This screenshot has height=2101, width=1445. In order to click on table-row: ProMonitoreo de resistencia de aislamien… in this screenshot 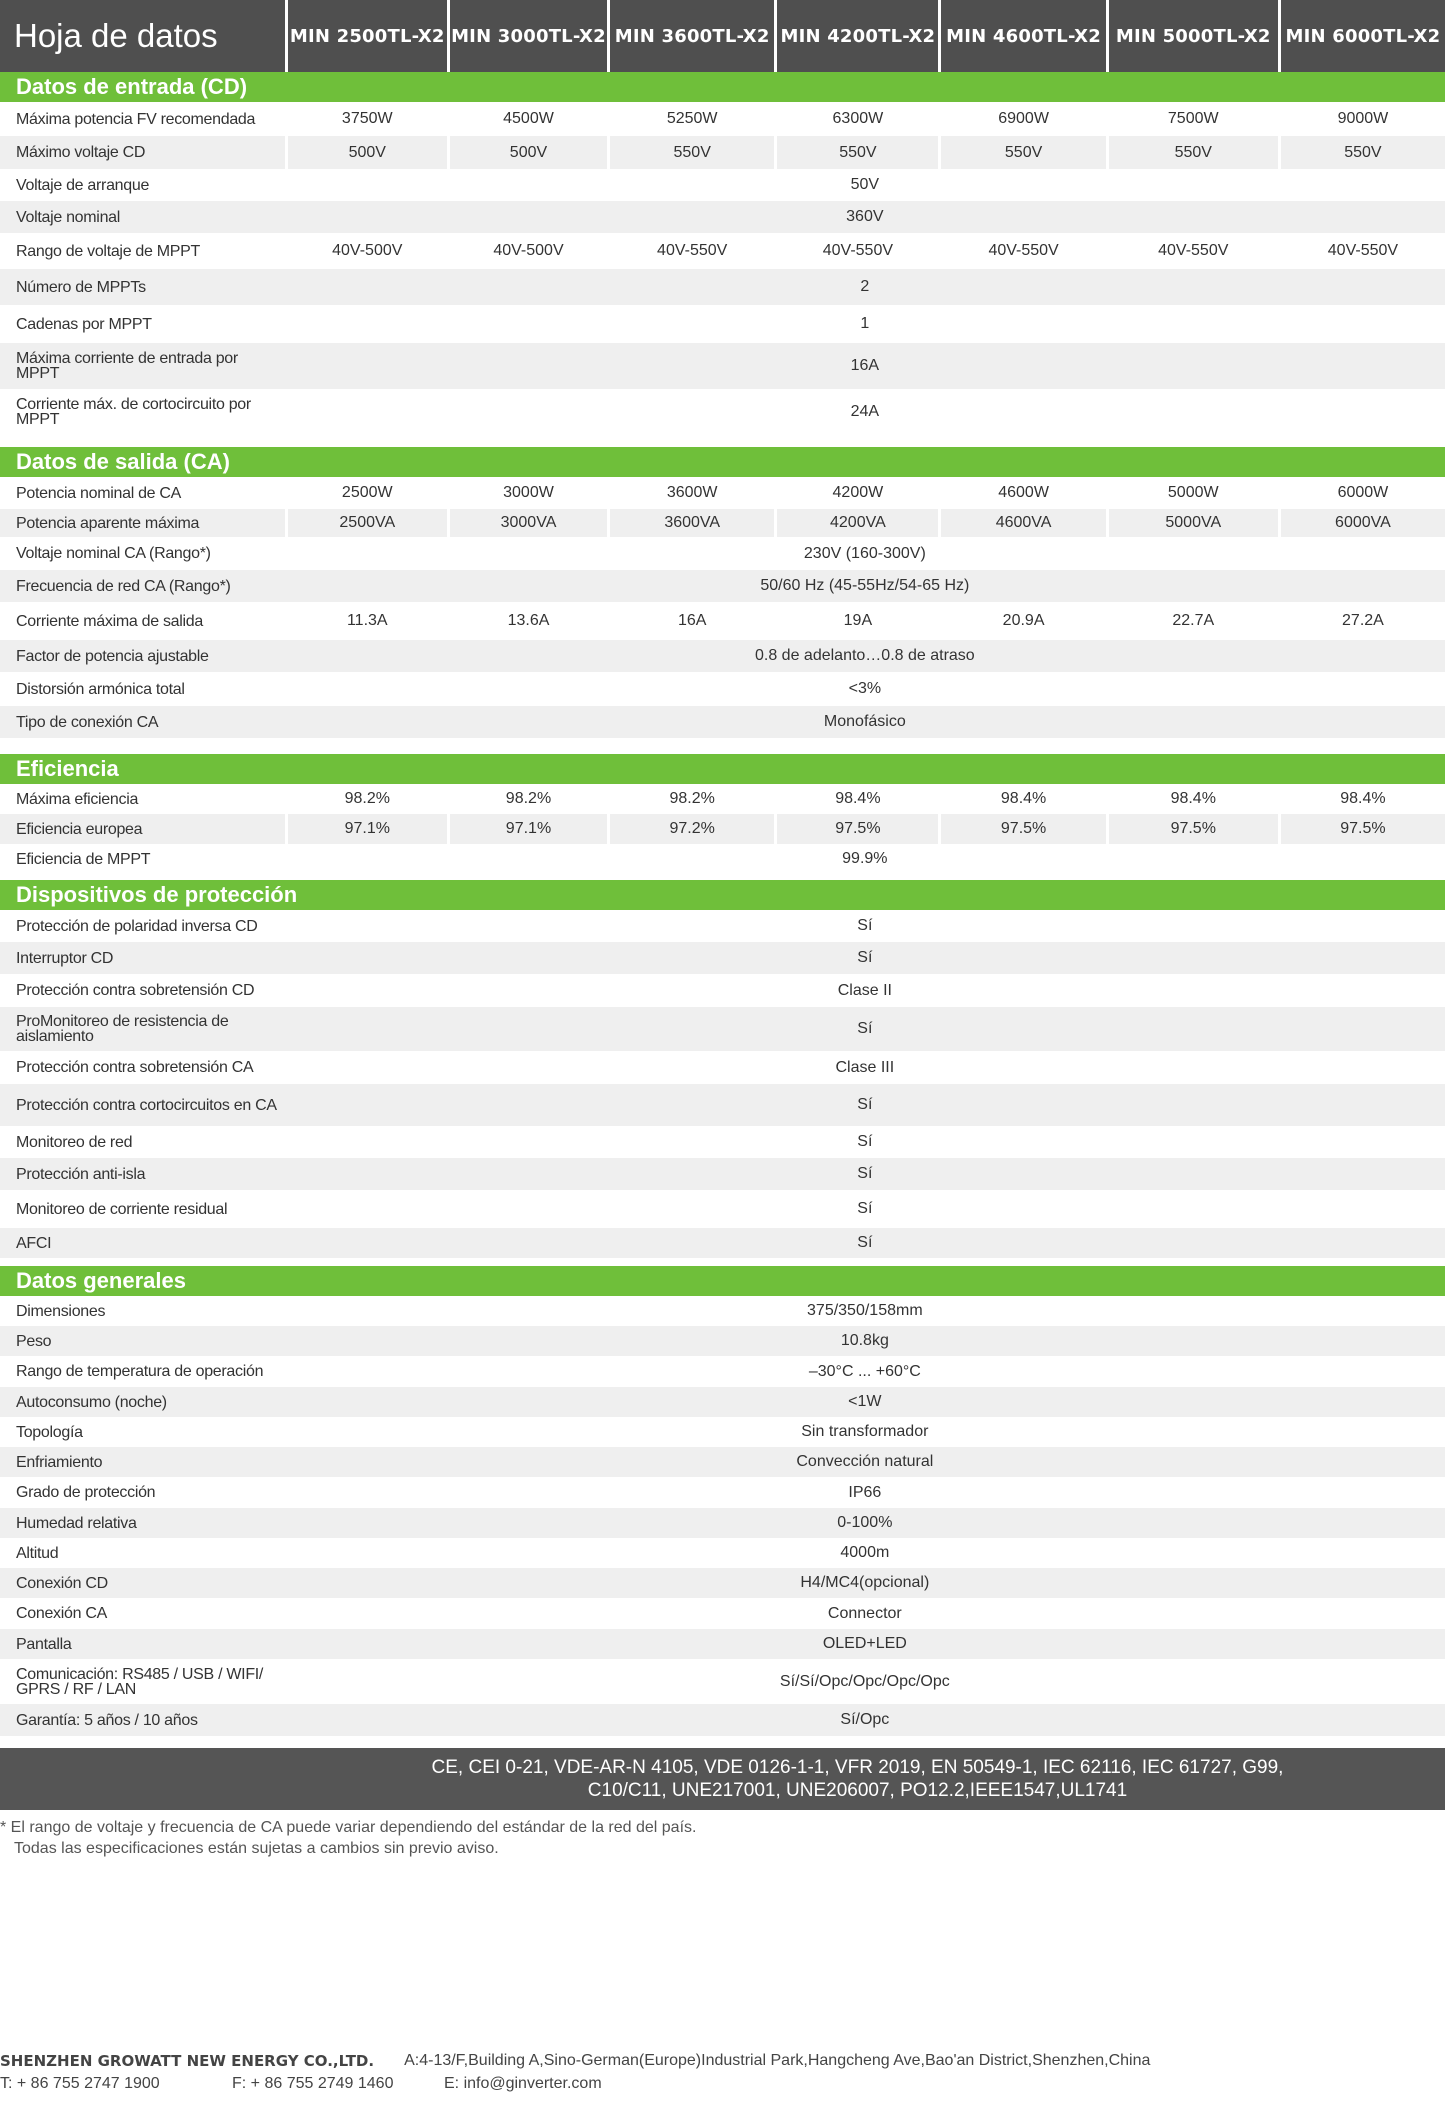, I will do `click(722, 1029)`.